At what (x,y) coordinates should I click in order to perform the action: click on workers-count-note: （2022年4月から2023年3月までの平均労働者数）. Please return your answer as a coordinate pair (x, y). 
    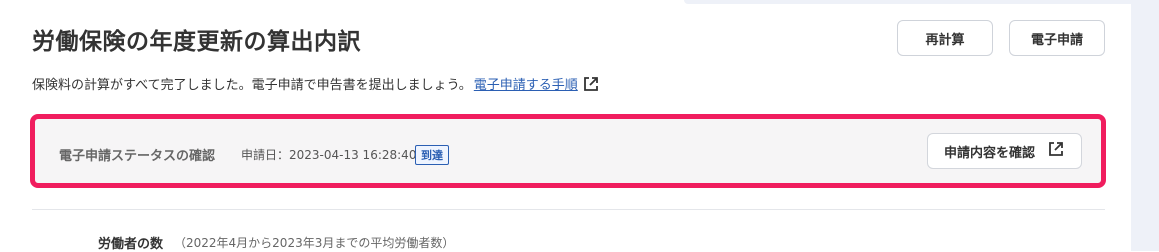
    Looking at the image, I should click on (314, 243).